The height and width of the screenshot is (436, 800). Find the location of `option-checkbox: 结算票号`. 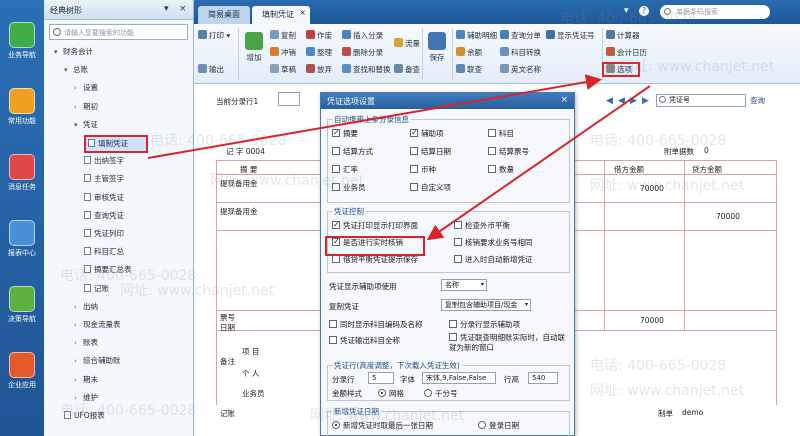

option-checkbox: 结算票号 is located at coordinates (508, 151).